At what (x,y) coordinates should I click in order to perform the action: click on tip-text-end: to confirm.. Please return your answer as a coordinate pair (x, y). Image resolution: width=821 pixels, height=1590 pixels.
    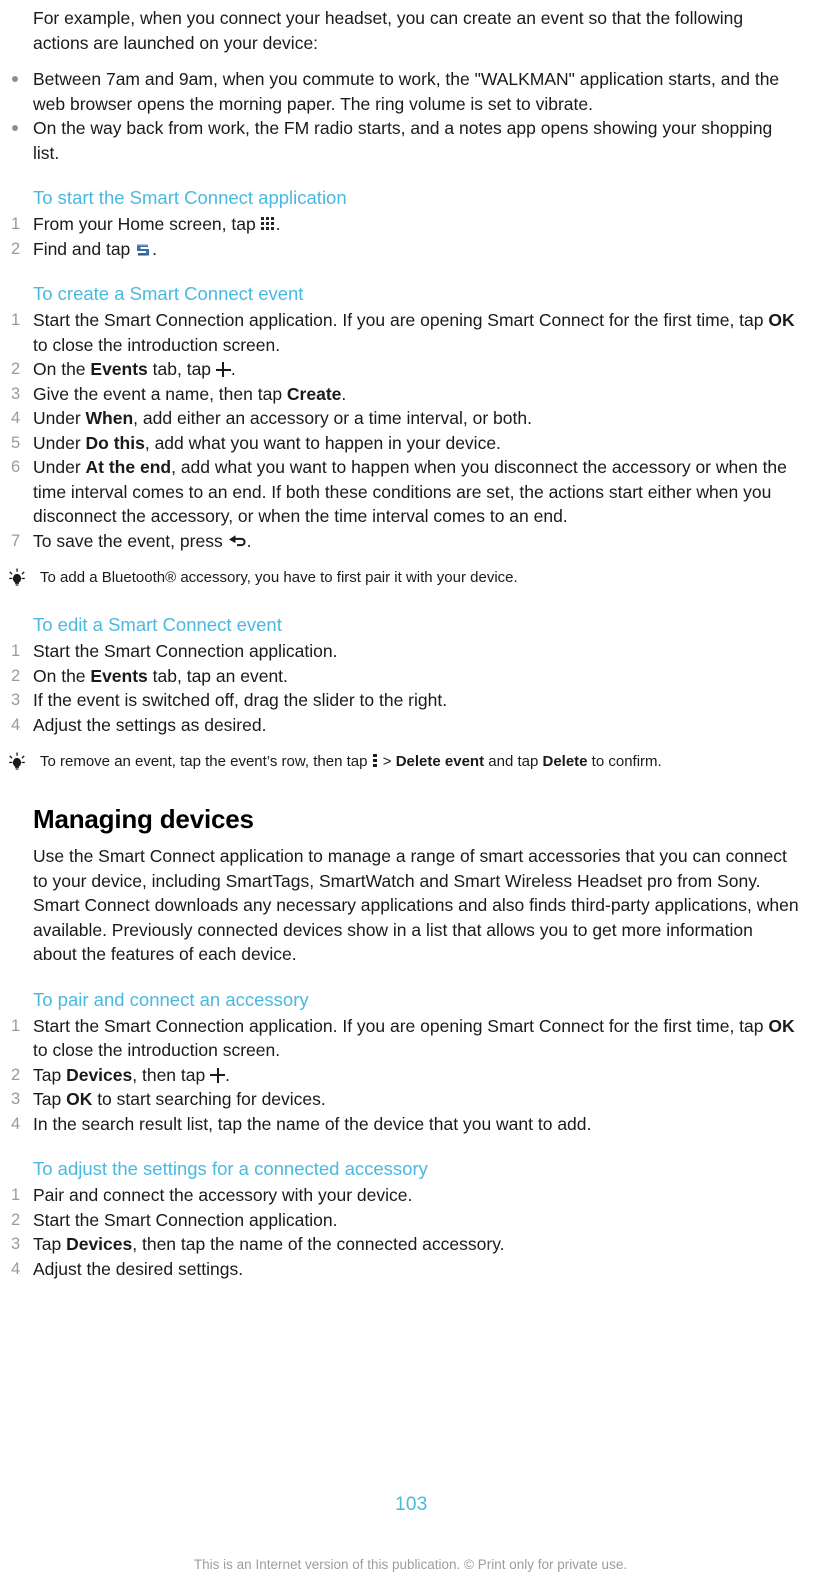
    Looking at the image, I should click on (624, 761).